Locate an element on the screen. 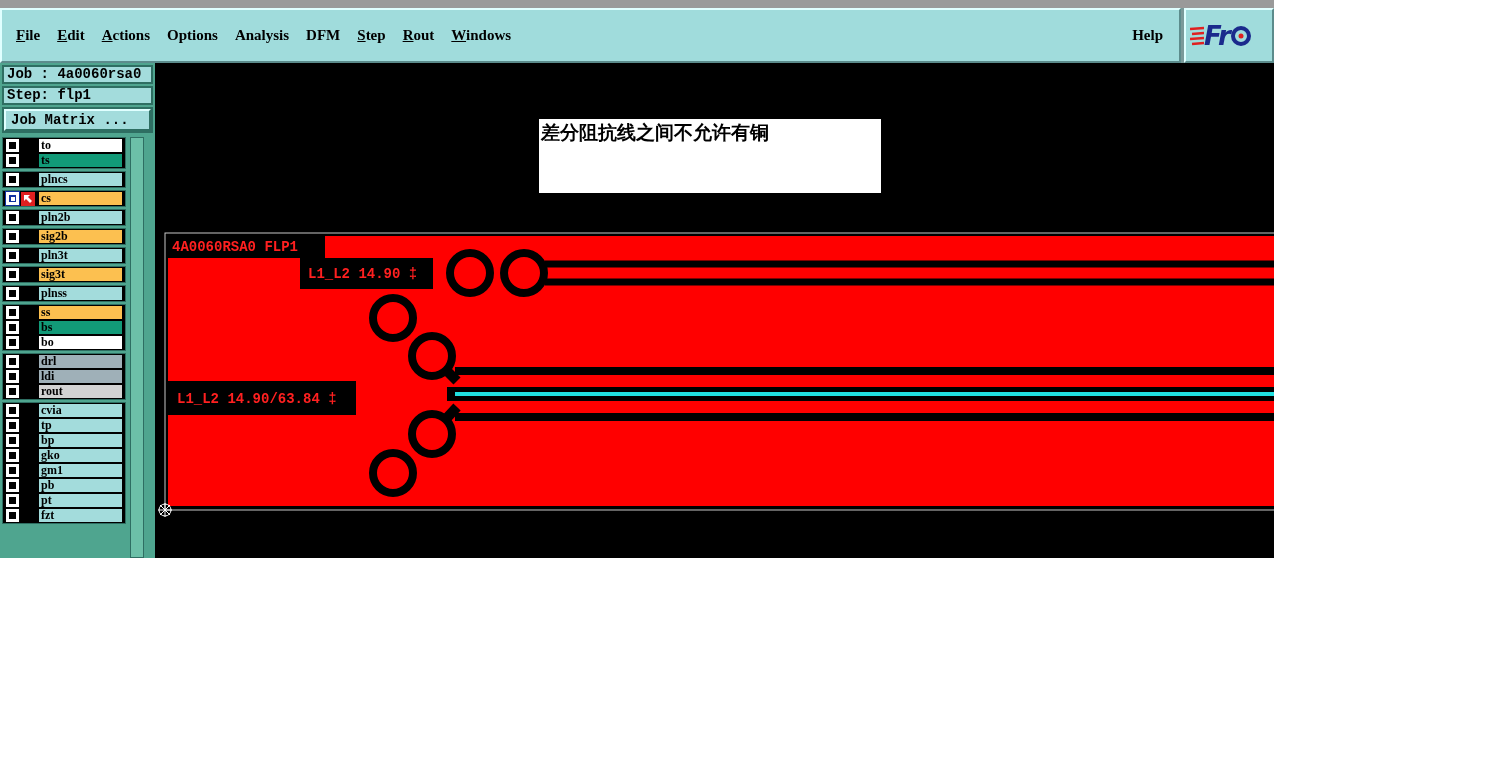 This screenshot has width=1510, height=757. menu-item: Actions is located at coordinates (126, 35).